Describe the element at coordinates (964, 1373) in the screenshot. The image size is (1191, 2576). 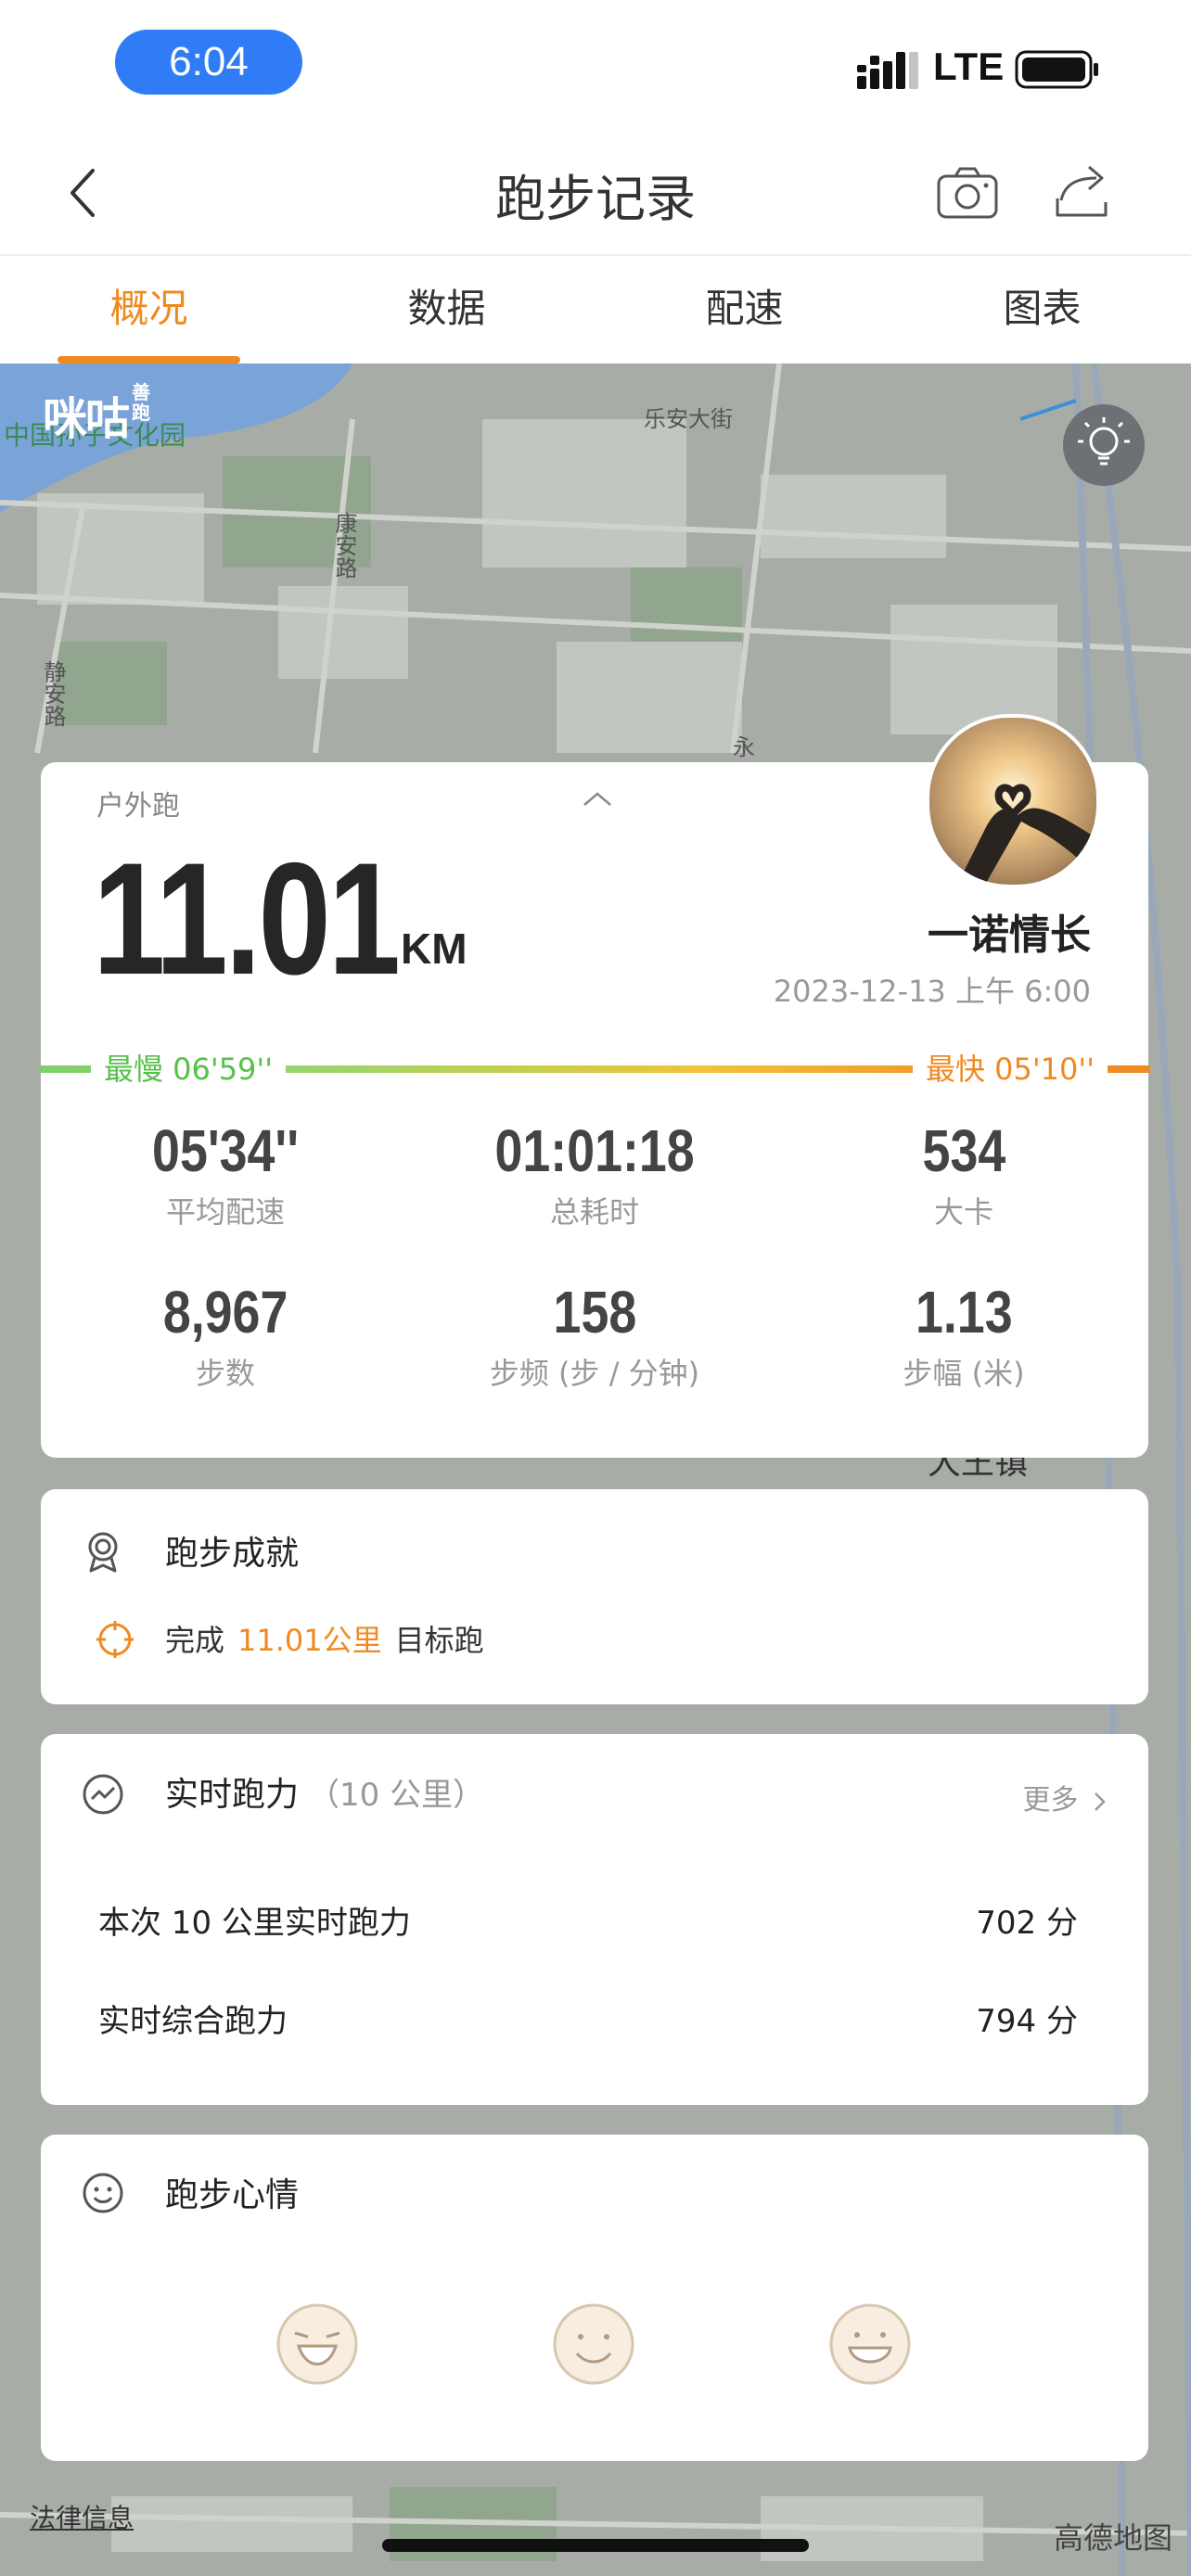
I see `stat-label: 步幅 (米)` at that location.